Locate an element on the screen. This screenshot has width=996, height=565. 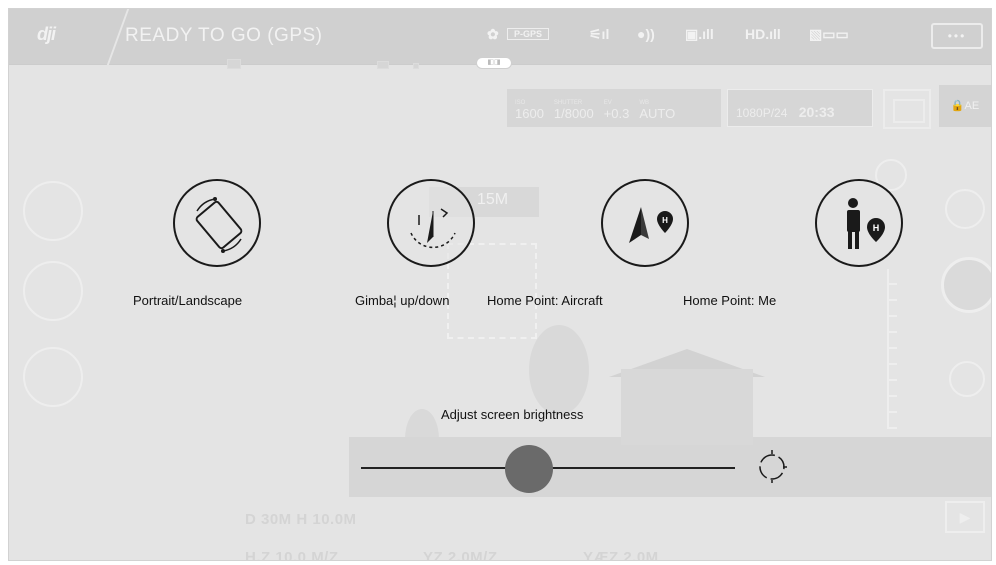
switch-mode-icon is located at coordinates (965, 209).